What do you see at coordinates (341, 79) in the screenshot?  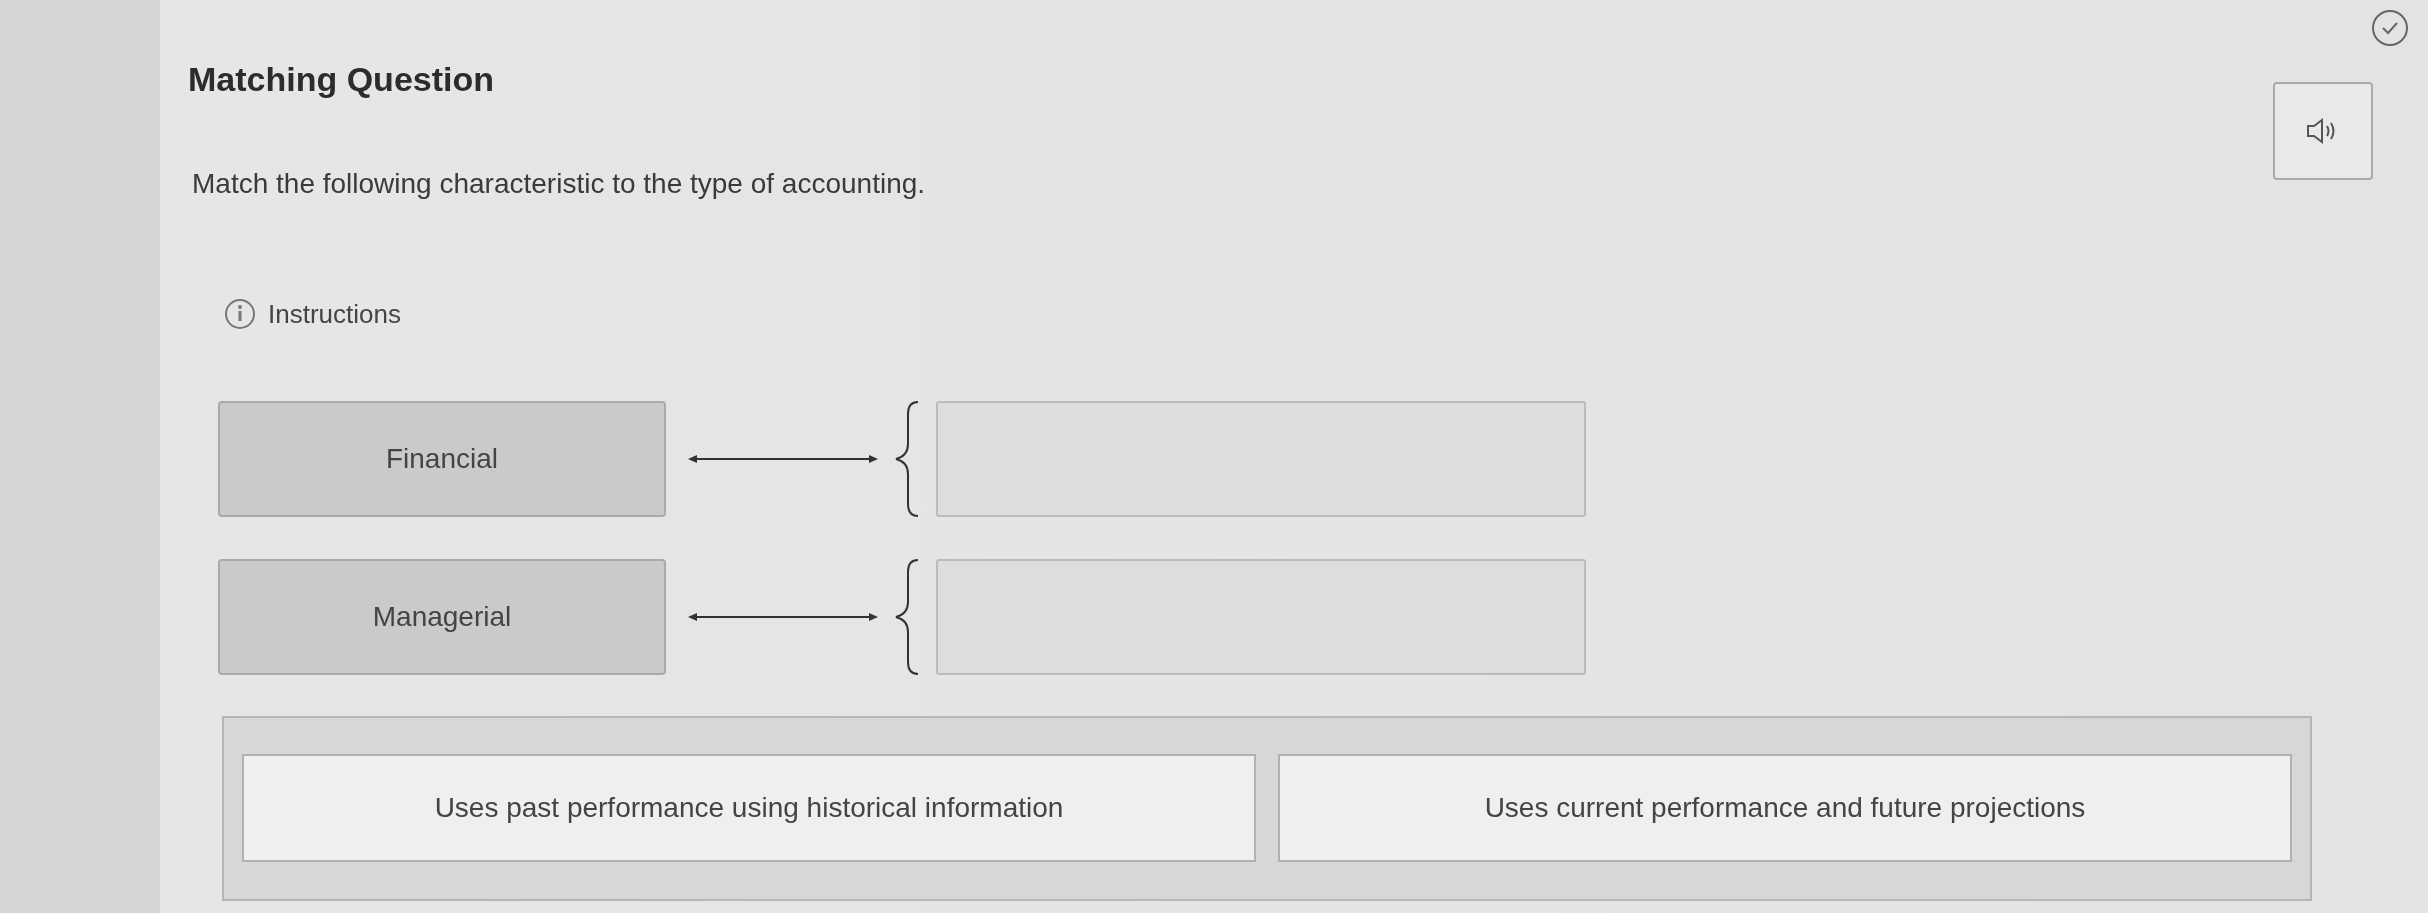 I see `question-title: Matching Question` at bounding box center [341, 79].